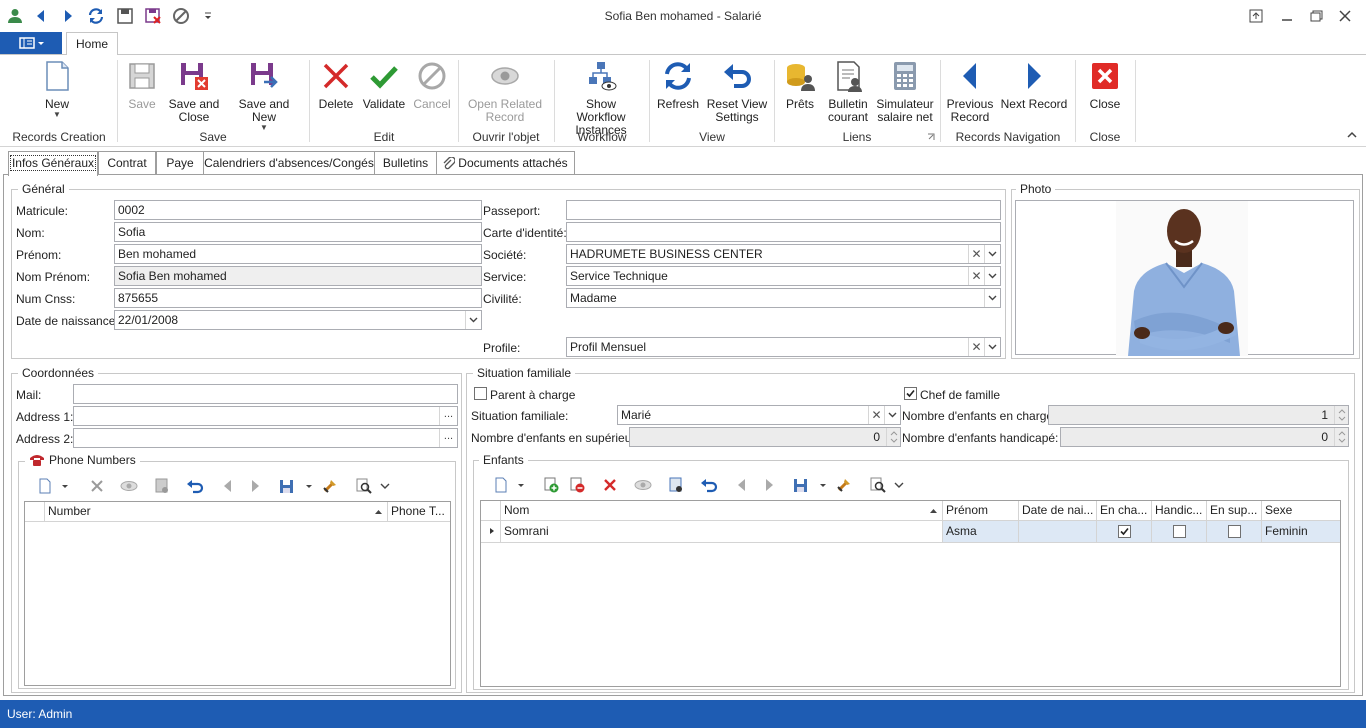  Describe the element at coordinates (910, 393) in the screenshot. I see `chef-de-famille-checkbox` at that location.